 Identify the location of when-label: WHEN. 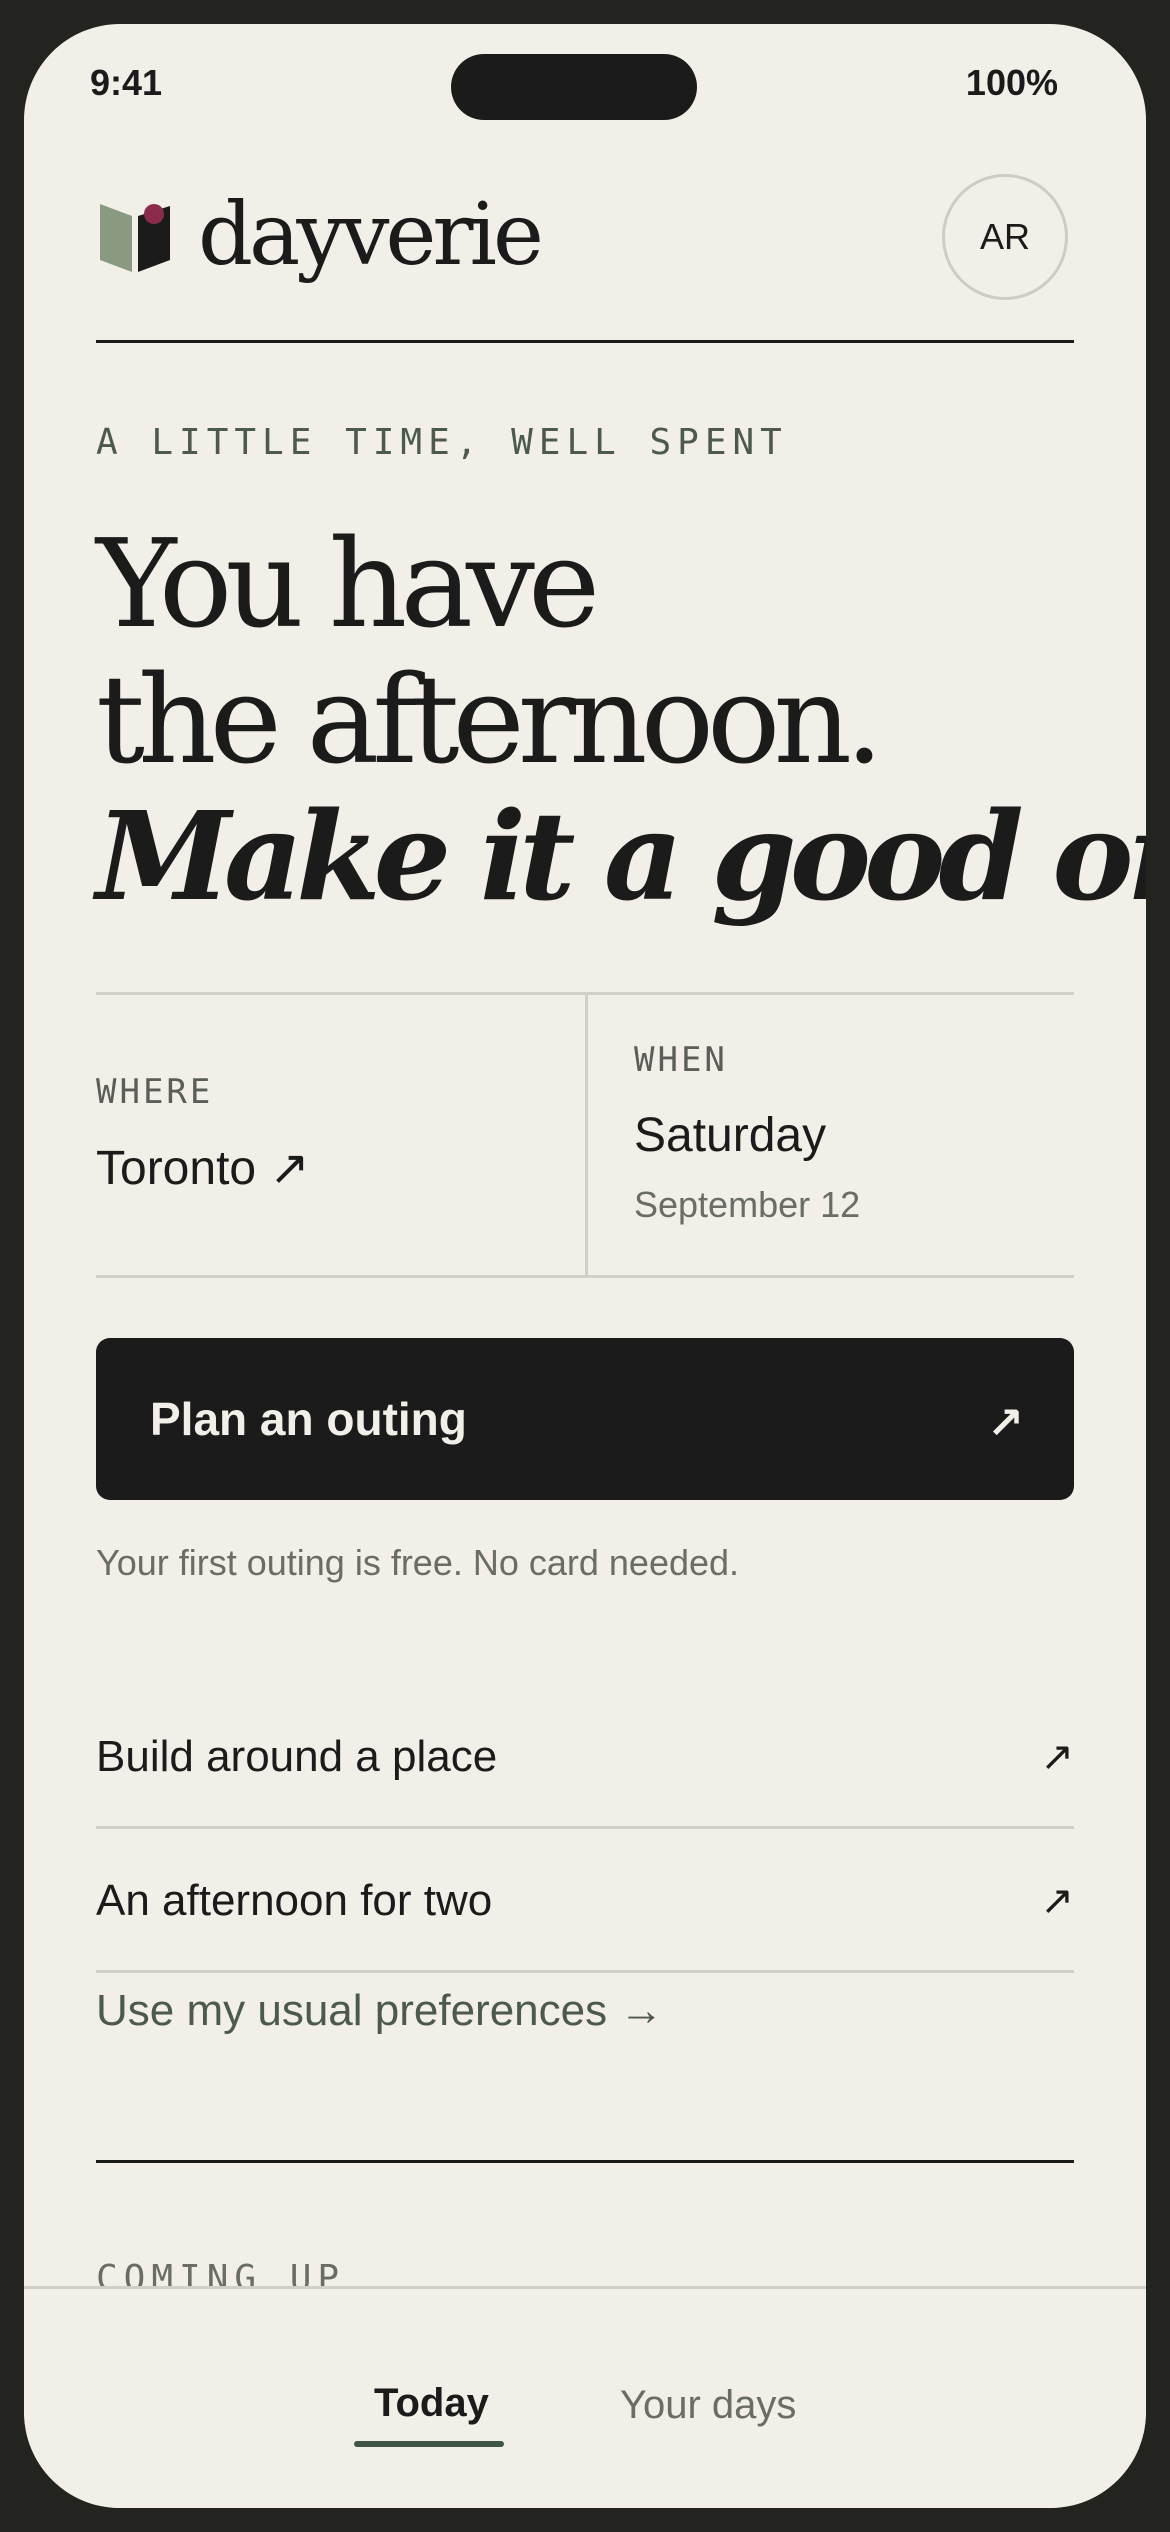
(681, 1060).